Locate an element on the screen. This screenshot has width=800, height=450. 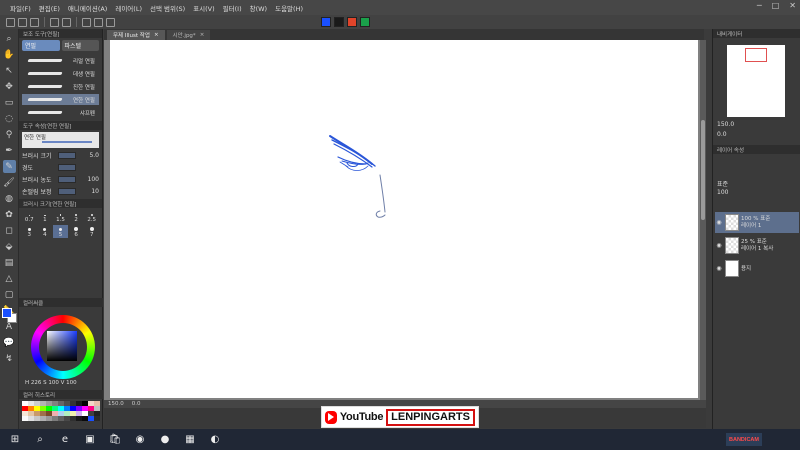
brush-size-option: 2.5 is located at coordinates (91, 216).